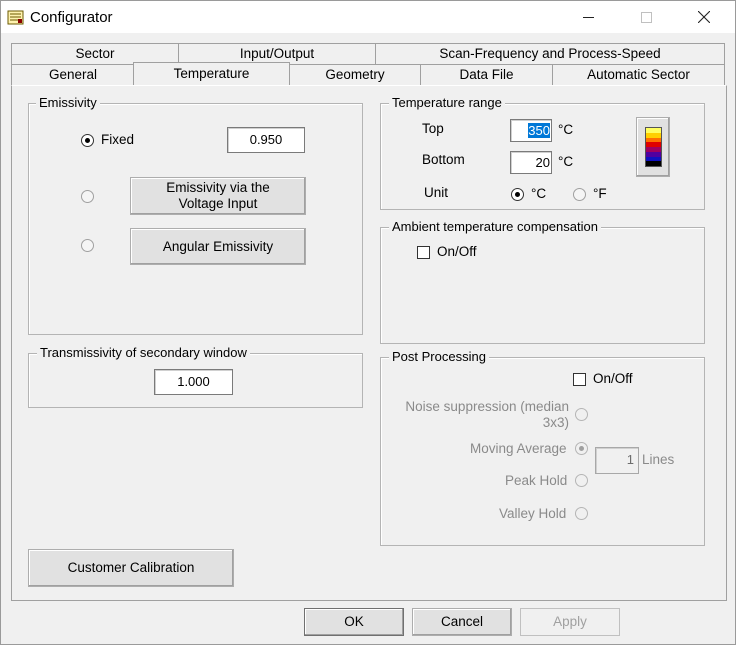  I want to click on bottom-temperature-input: 20, so click(531, 162).